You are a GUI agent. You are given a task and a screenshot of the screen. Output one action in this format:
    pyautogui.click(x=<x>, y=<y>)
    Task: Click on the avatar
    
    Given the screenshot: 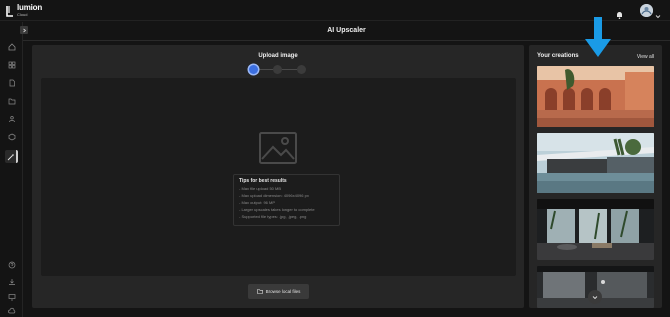 What is the action you would take?
    pyautogui.click(x=646, y=10)
    